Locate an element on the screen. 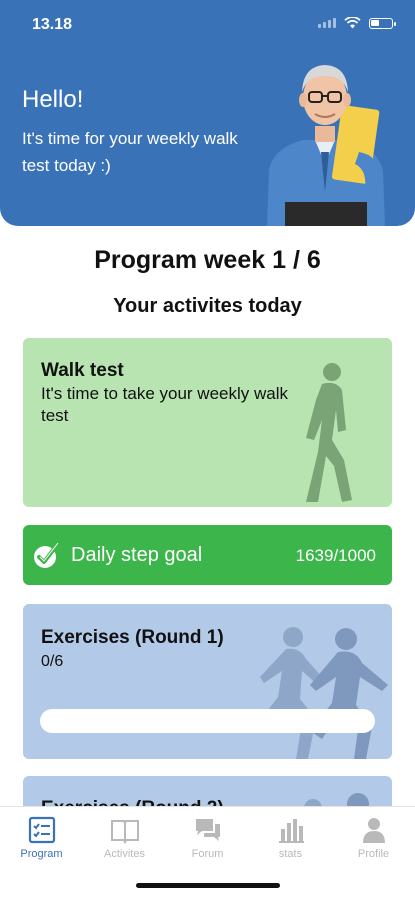  step-goal-label: Daily step goal is located at coordinates (137, 555).